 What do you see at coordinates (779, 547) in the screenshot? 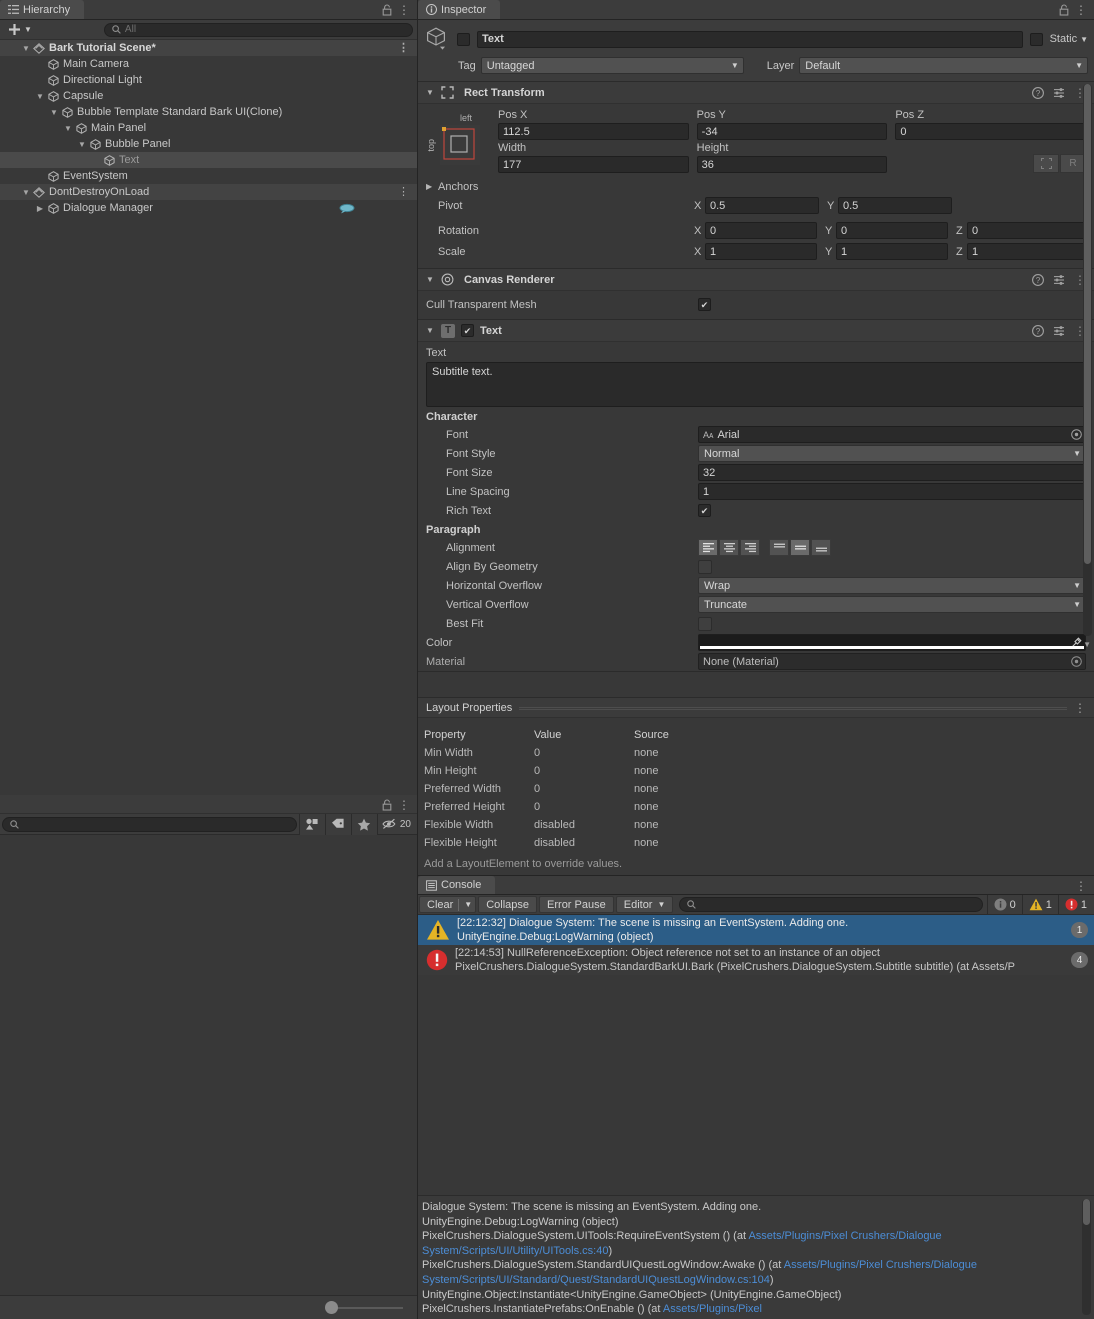
I see `align-top-button` at bounding box center [779, 547].